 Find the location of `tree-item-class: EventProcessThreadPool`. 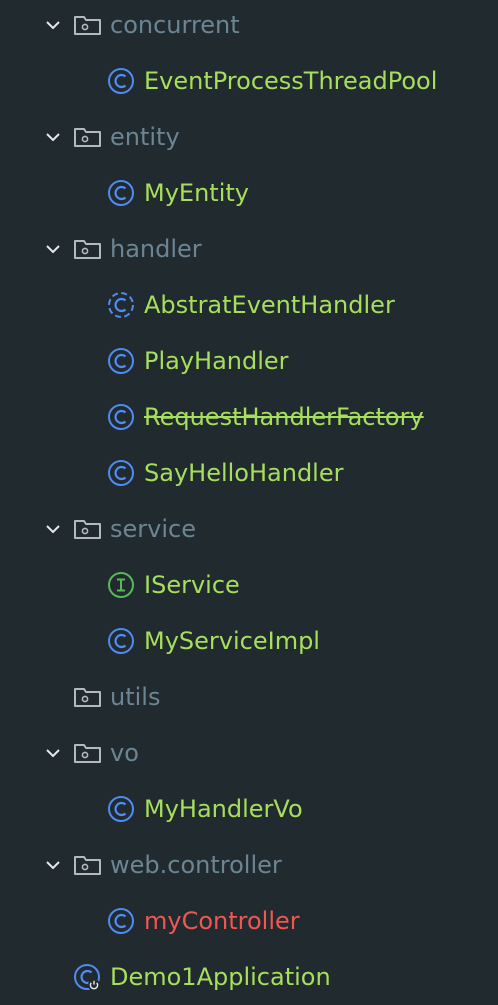

tree-item-class: EventProcessThreadPool is located at coordinates (249, 81).